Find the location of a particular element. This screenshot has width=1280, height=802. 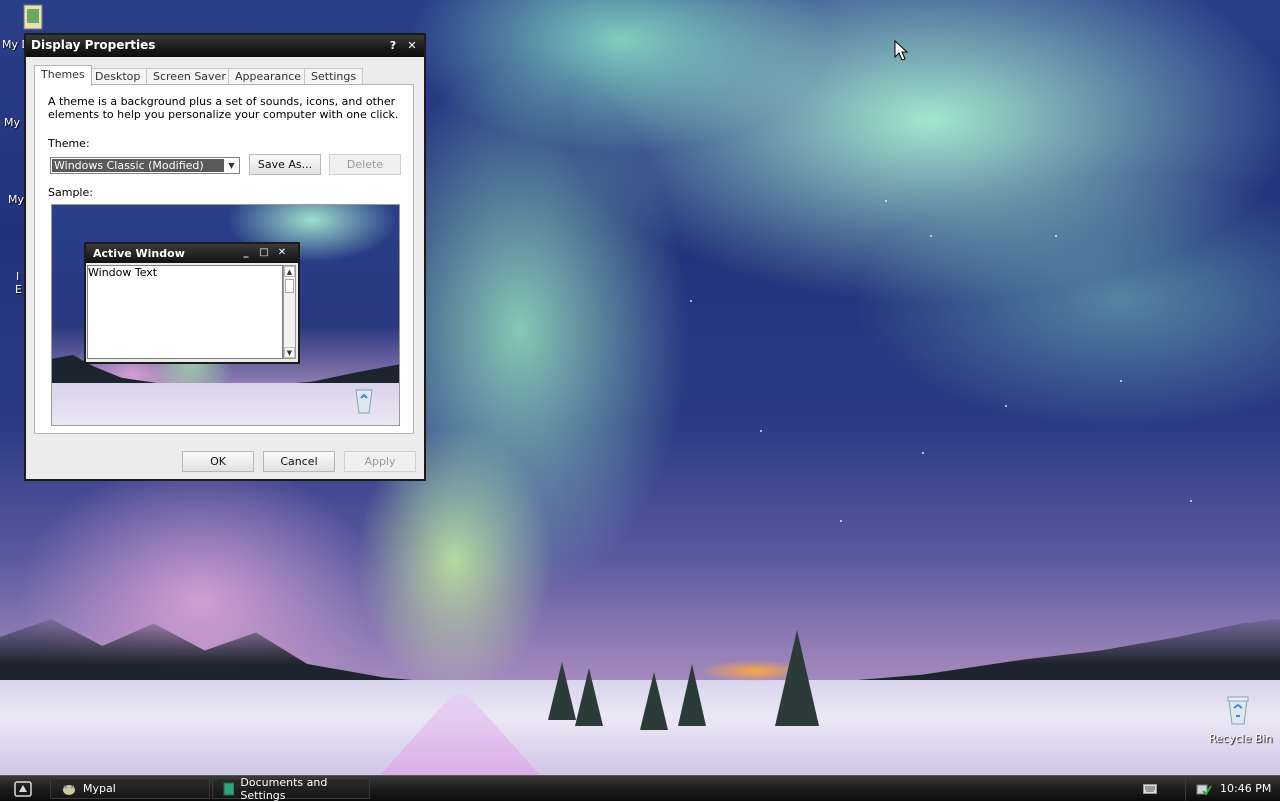

tab-screen-saver: Screen Saver is located at coordinates (189, 76).